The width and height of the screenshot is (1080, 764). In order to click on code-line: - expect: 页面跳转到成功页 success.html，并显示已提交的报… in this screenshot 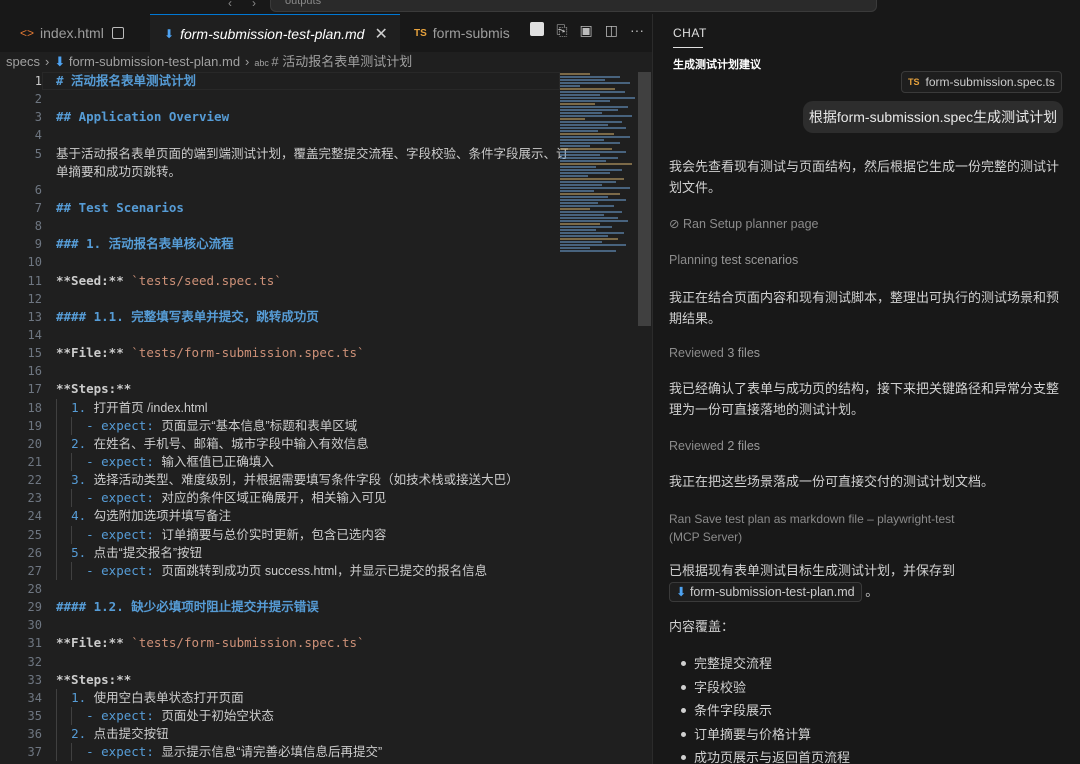, I will do `click(308, 570)`.